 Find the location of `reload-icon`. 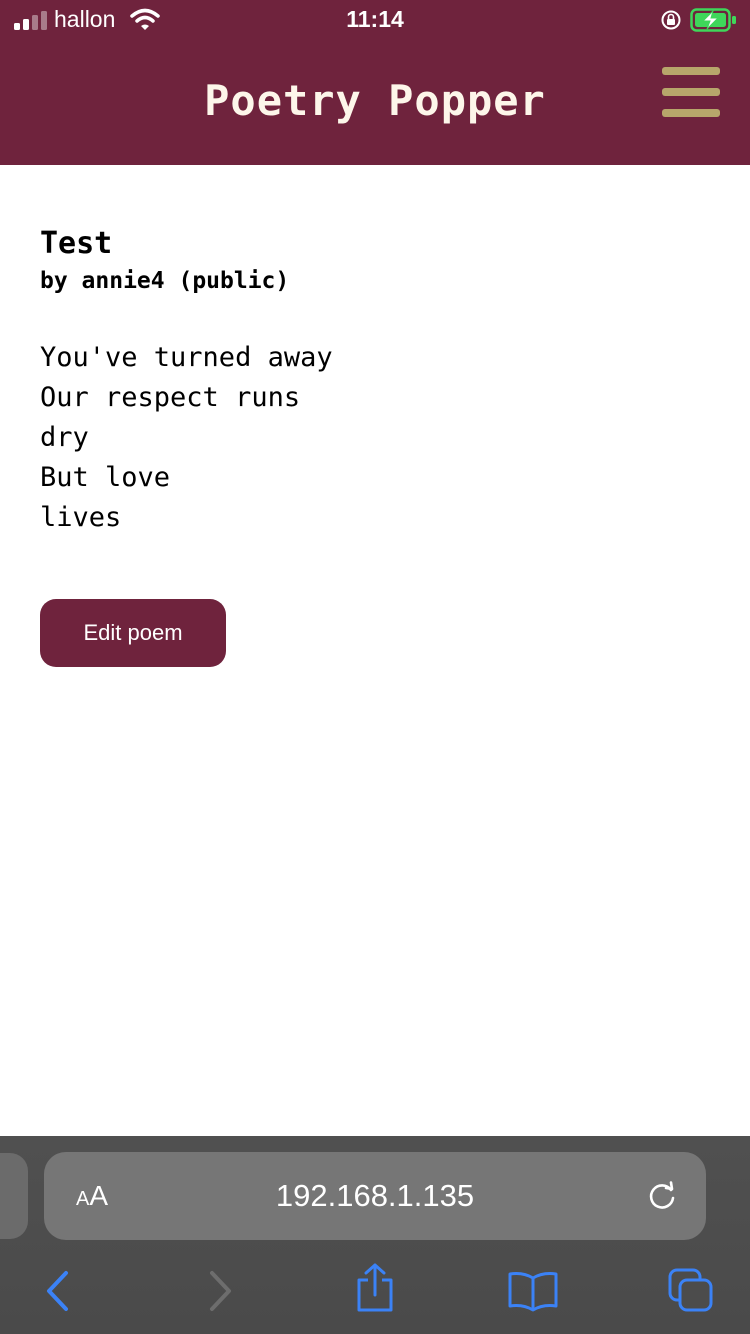

reload-icon is located at coordinates (662, 1196).